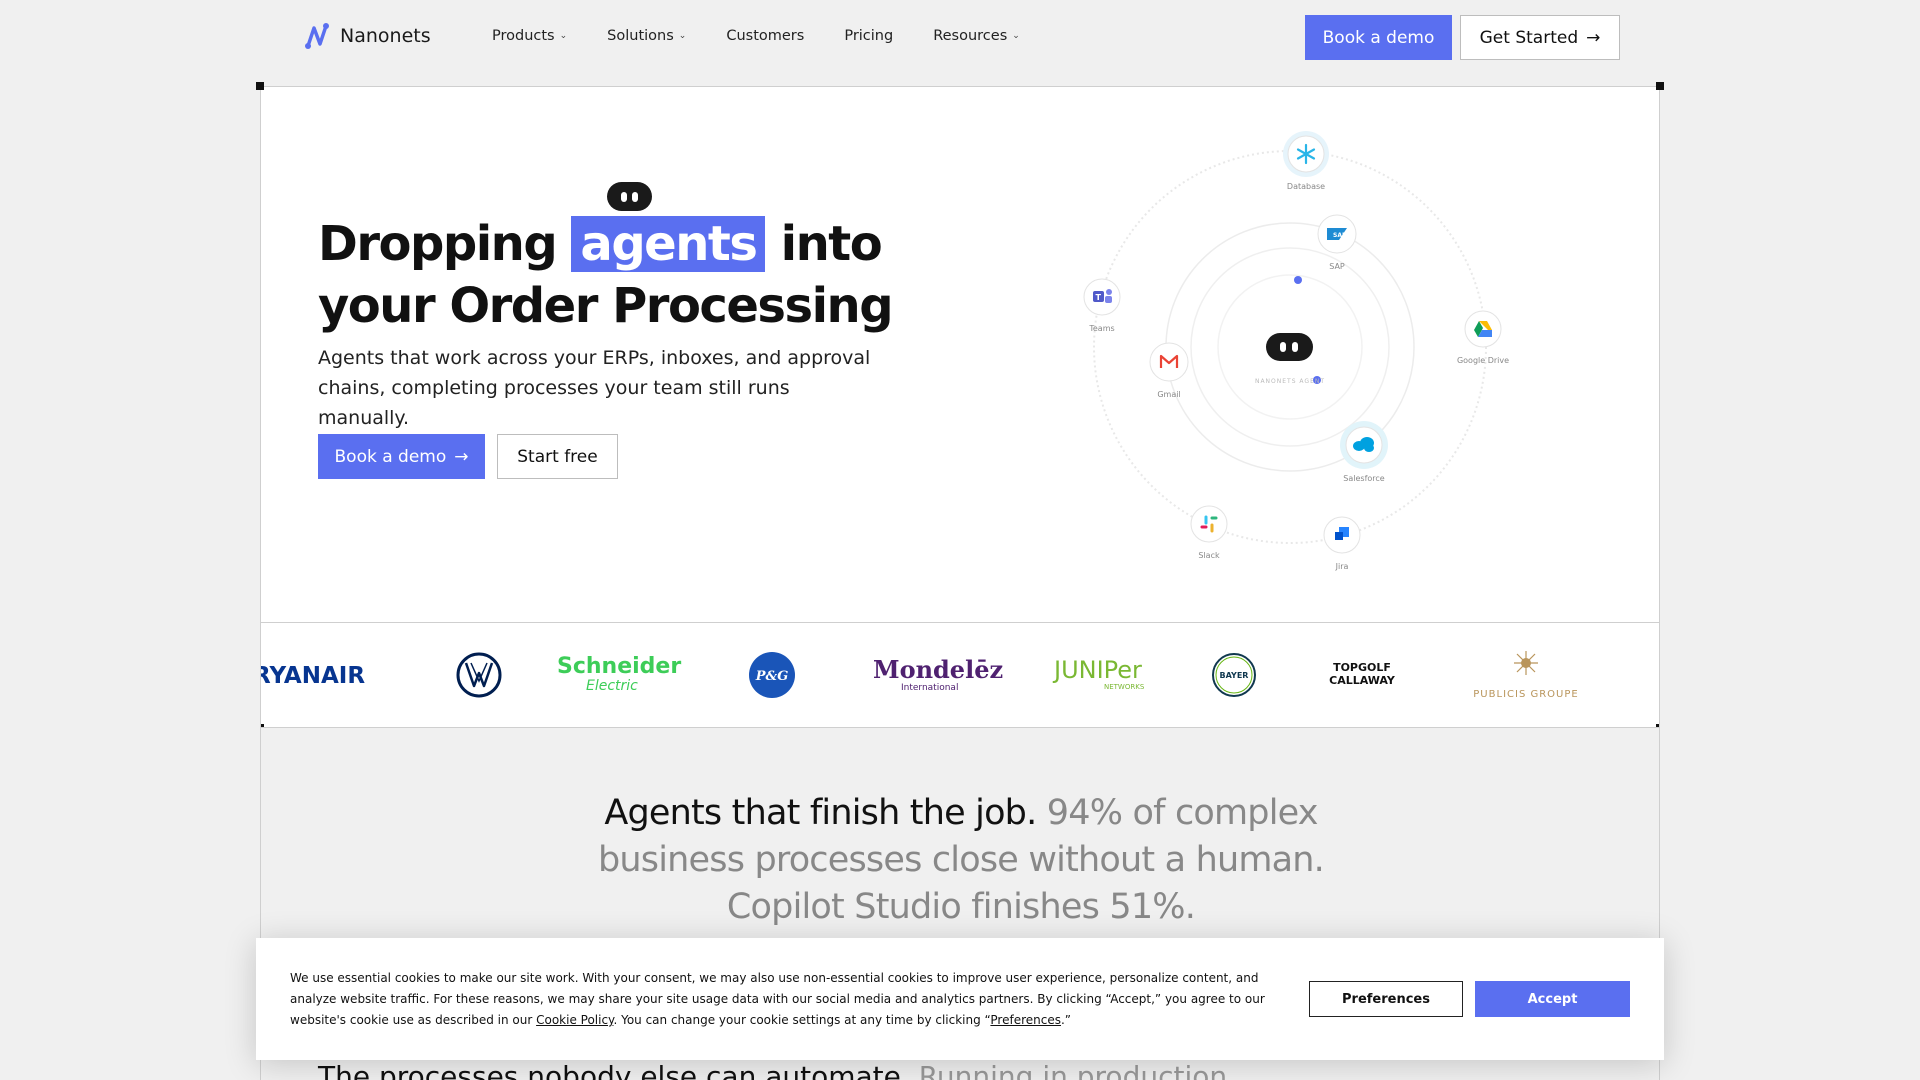  I want to click on topgolf-logo-line2: CALLAWAY, so click(1362, 680).